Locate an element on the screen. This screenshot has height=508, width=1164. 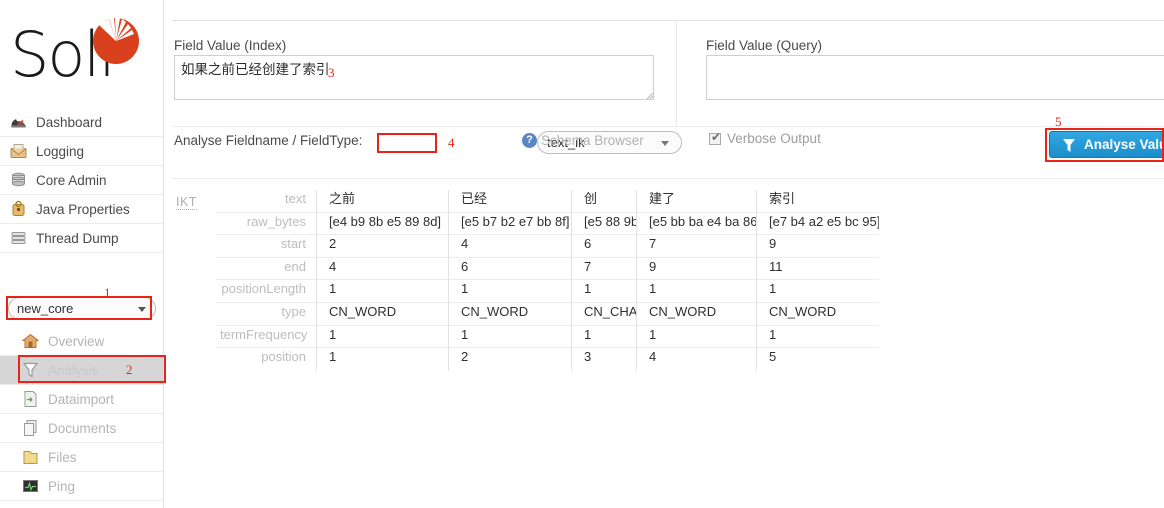
results-token-column: 之前 [e4 b9 8b e5 89 8d] 2 4 1 CN_WORD 1 1 is located at coordinates (382, 280).